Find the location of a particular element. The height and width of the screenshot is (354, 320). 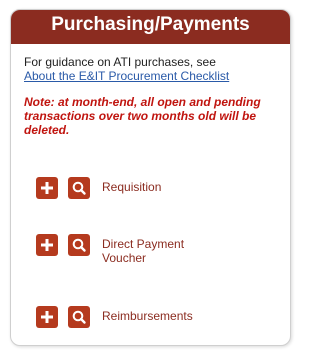

guidance-text: For guidance on ATI purchases, see is located at coordinates (120, 62).